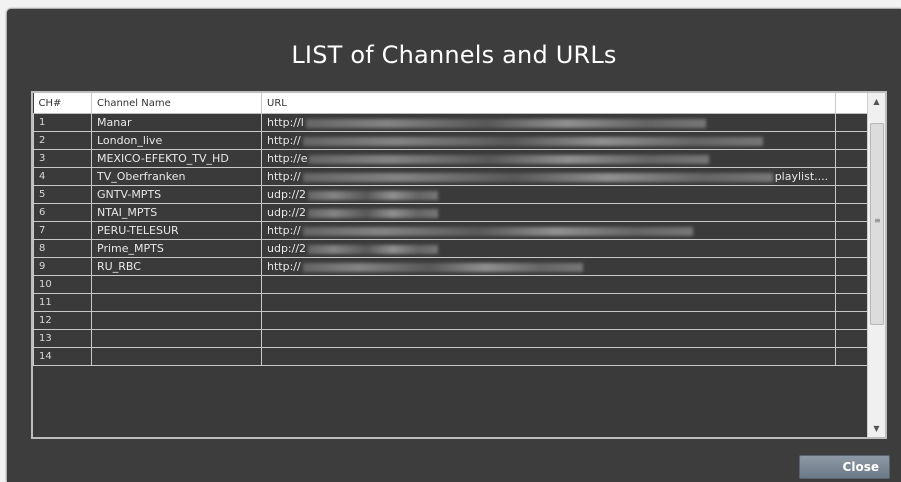  What do you see at coordinates (287, 158) in the screenshot?
I see `url-visible-text: http://e` at bounding box center [287, 158].